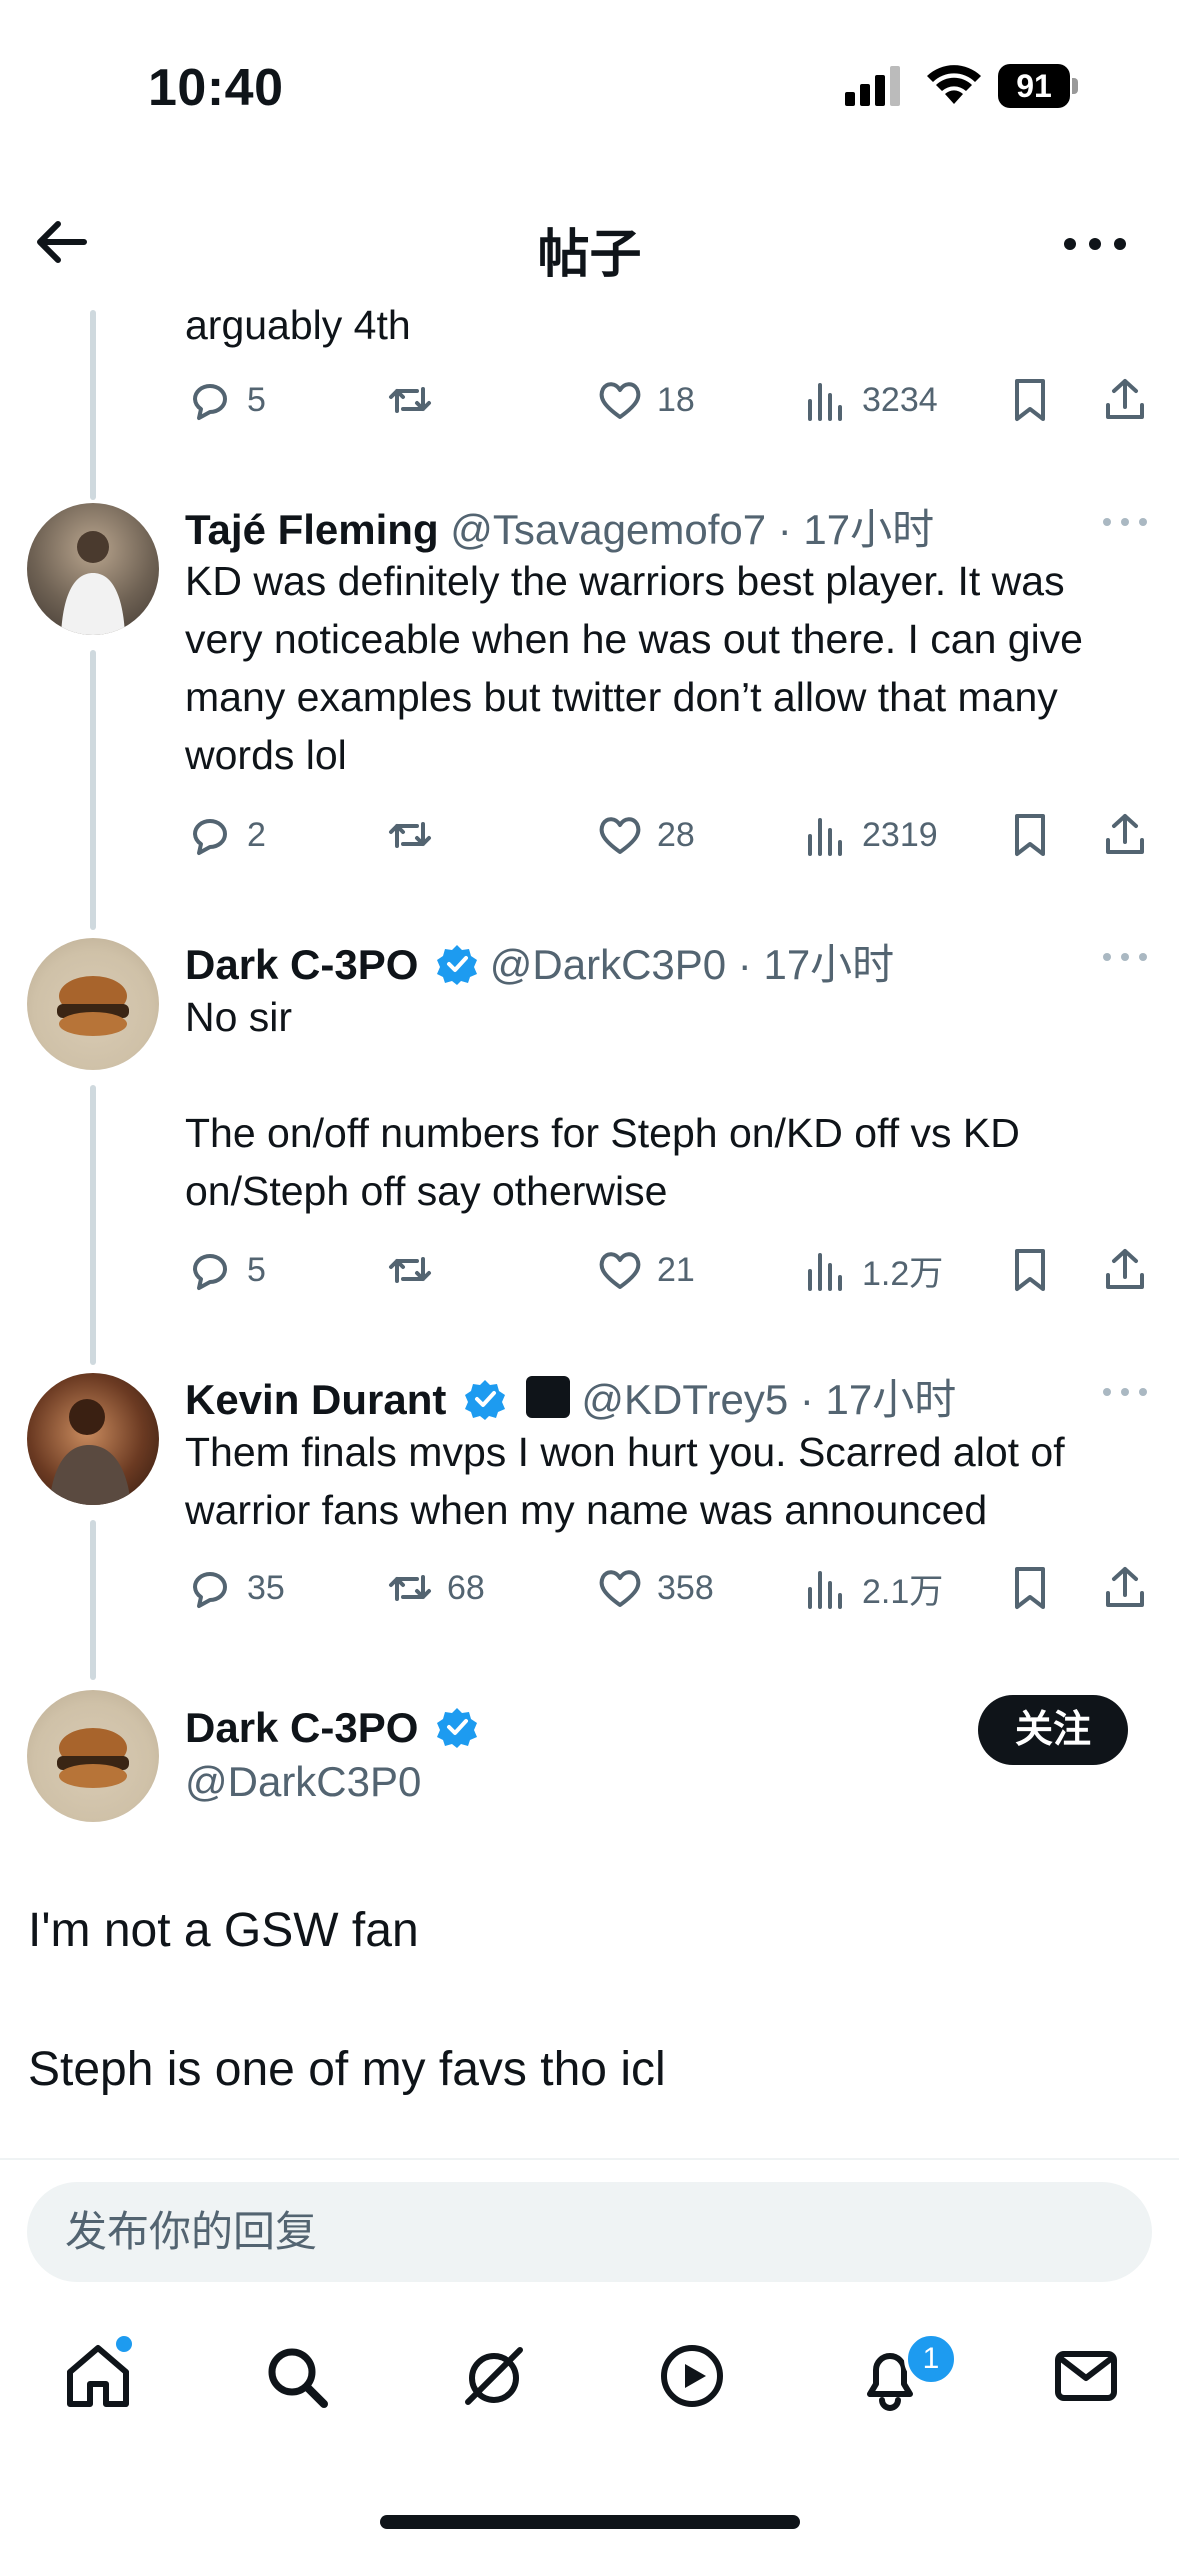  I want to click on like-count: 21, so click(676, 1269).